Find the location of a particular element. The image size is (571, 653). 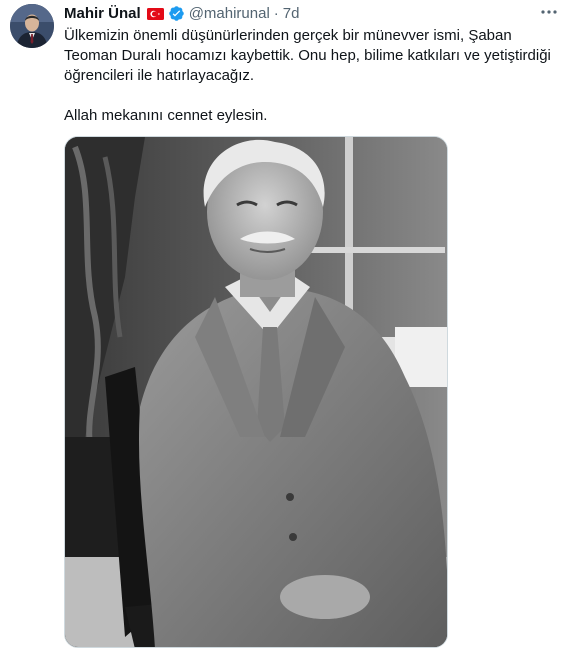

tweet-header: Mahir Ünal @mahirunal · 7d is located at coordinates (181, 13).